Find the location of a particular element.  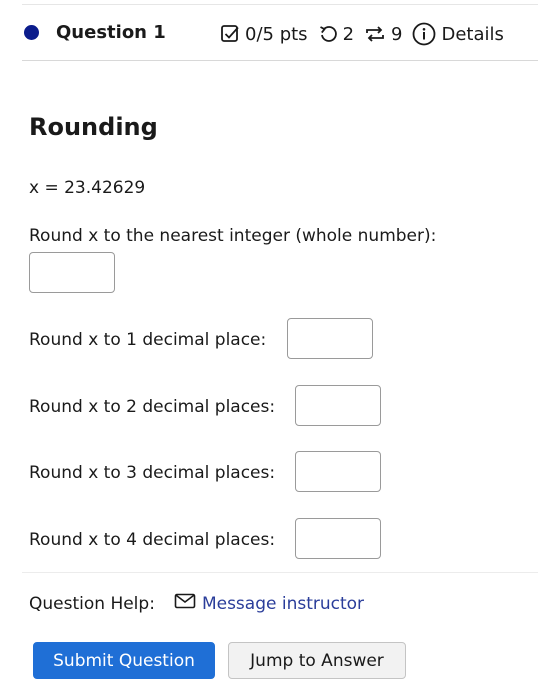

details-link: Details is located at coordinates (472, 34).